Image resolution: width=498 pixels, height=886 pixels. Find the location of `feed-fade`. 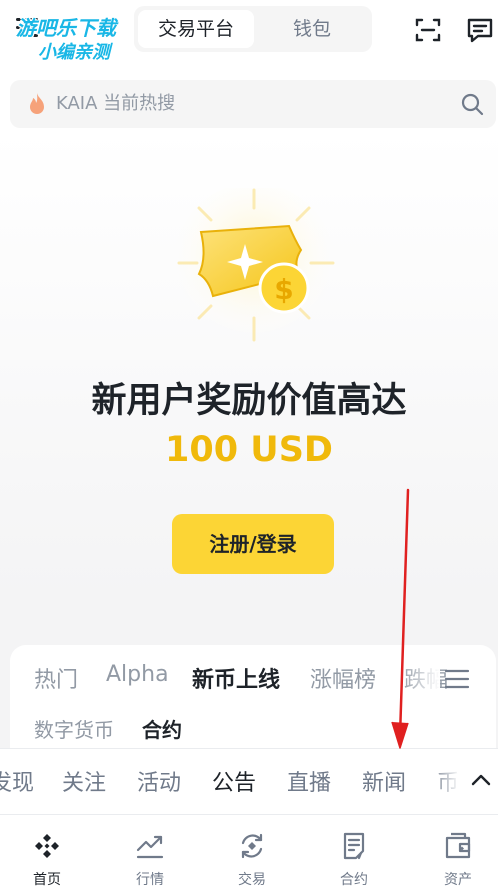

feed-fade is located at coordinates (445, 780).